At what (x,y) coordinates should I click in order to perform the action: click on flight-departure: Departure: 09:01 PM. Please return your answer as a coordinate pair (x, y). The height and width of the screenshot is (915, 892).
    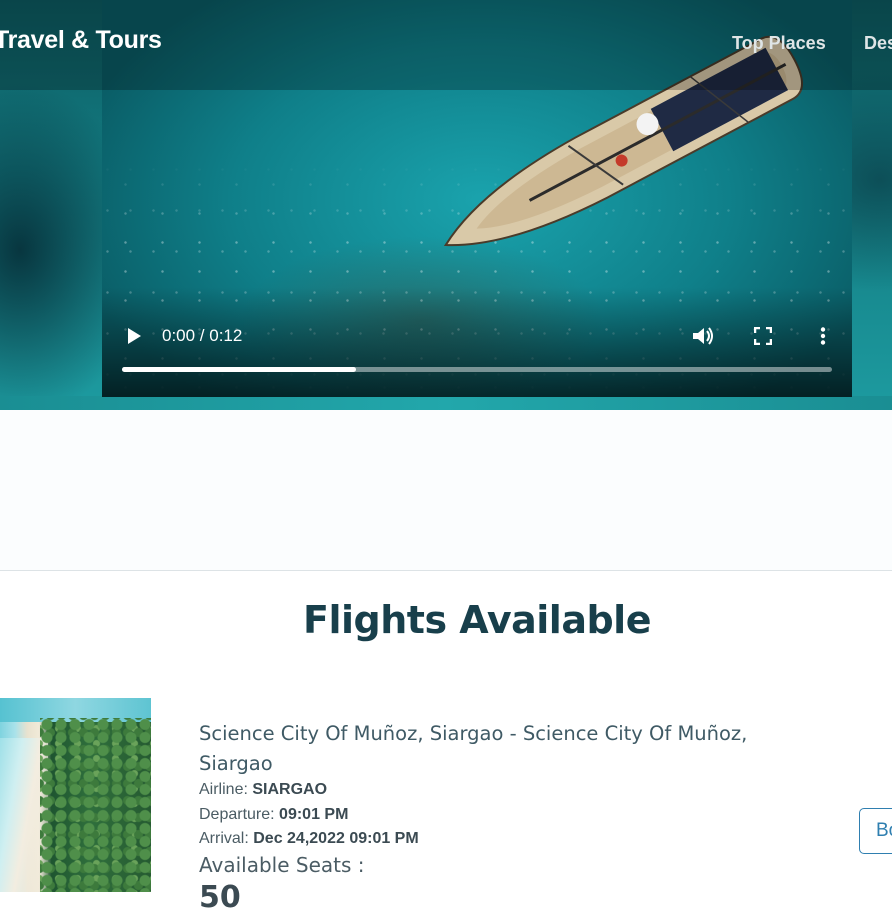
    Looking at the image, I should click on (273, 815).